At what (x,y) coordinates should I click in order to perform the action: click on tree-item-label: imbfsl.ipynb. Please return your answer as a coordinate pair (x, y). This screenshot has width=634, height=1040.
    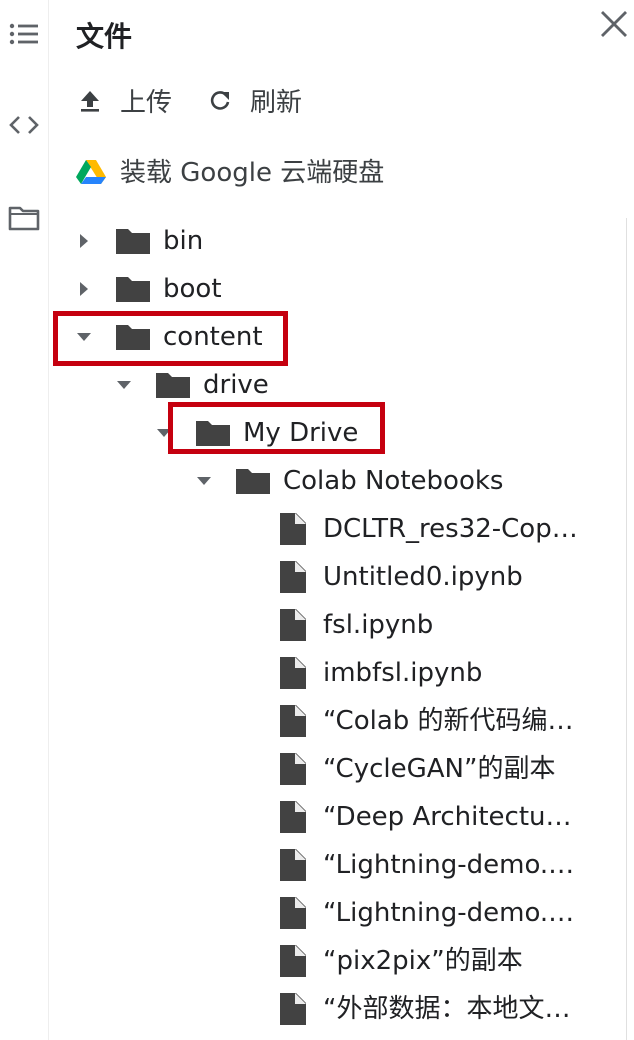
    Looking at the image, I should click on (403, 673).